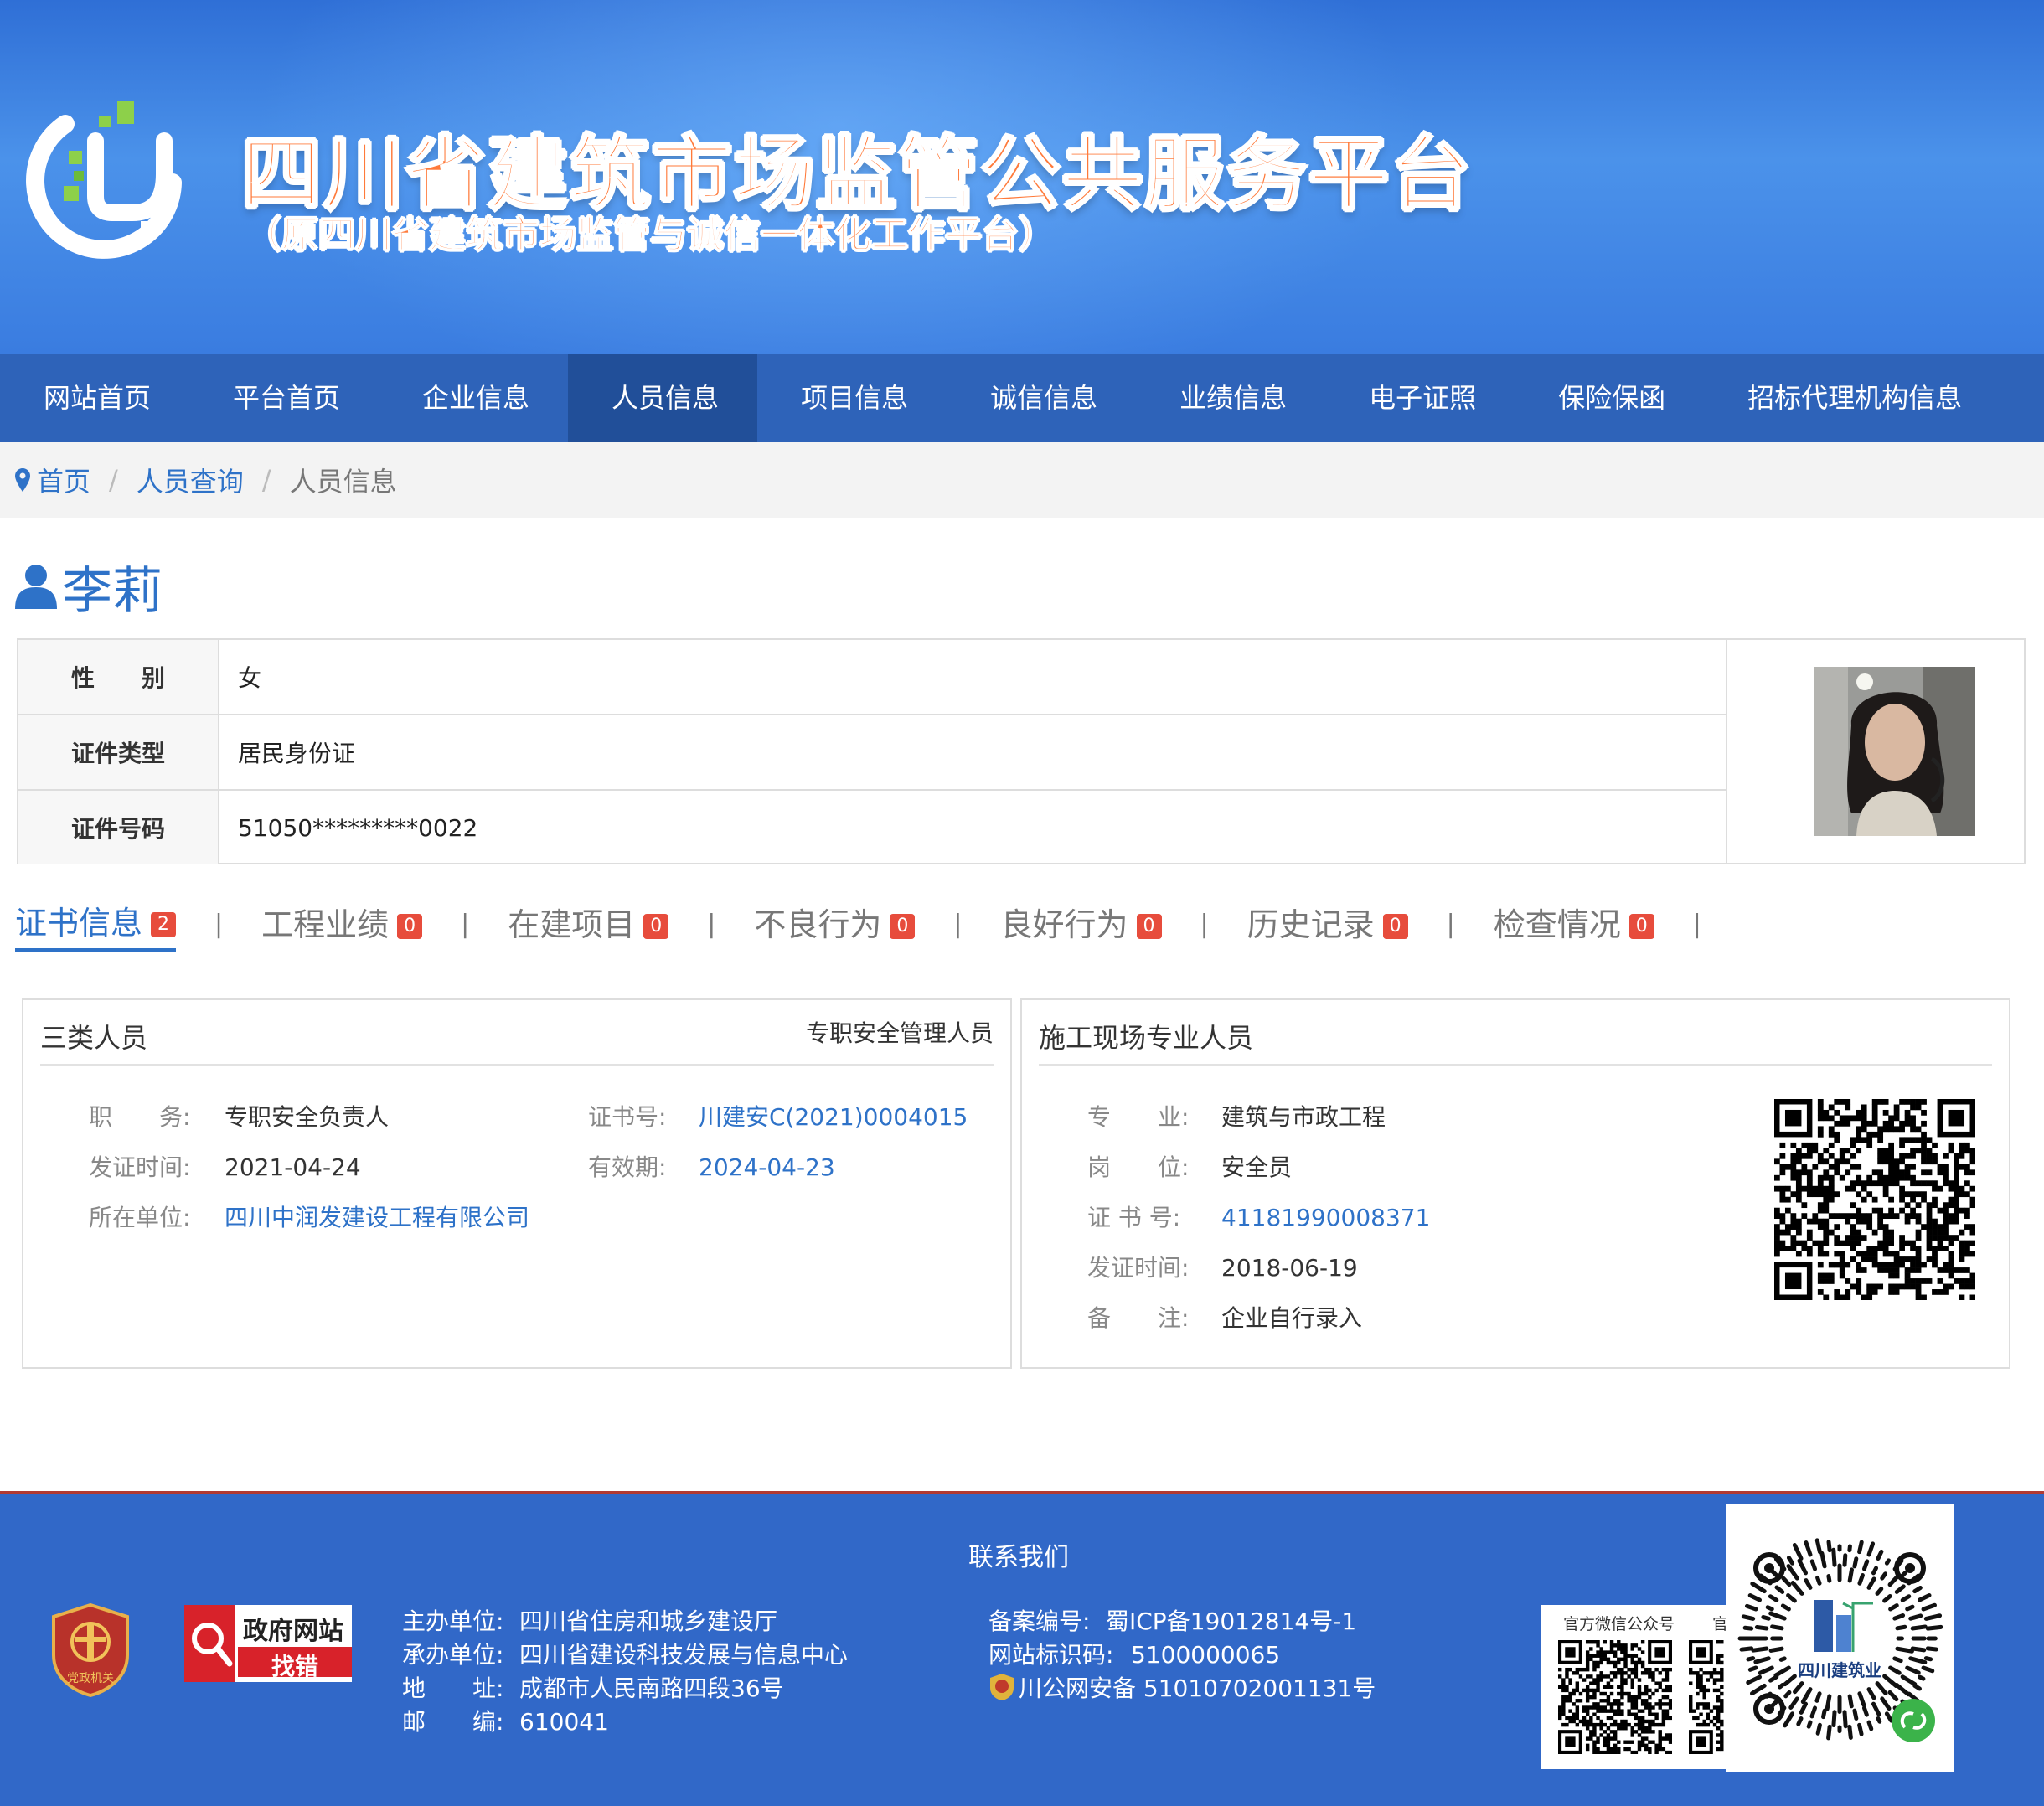 The height and width of the screenshot is (1806, 2044). I want to click on cert-number-link: 41181990008371, so click(1325, 1217).